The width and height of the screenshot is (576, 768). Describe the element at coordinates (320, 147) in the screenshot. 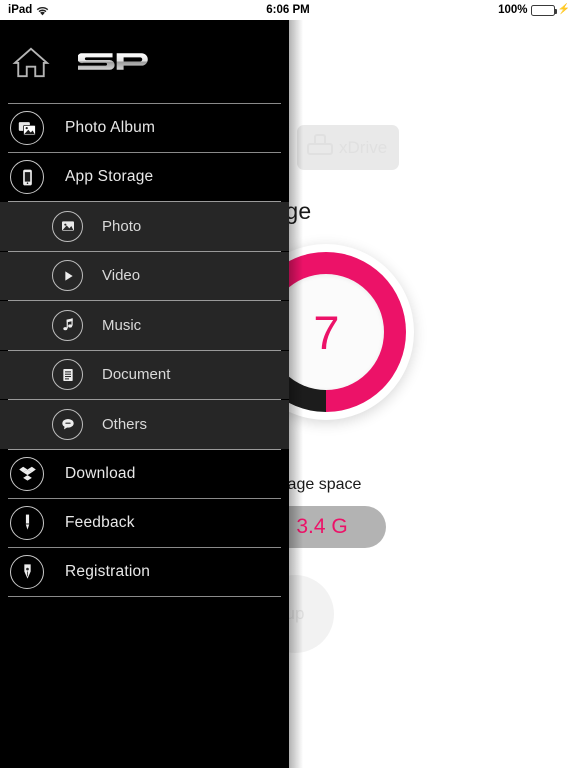

I see `usb-drive-icon` at that location.